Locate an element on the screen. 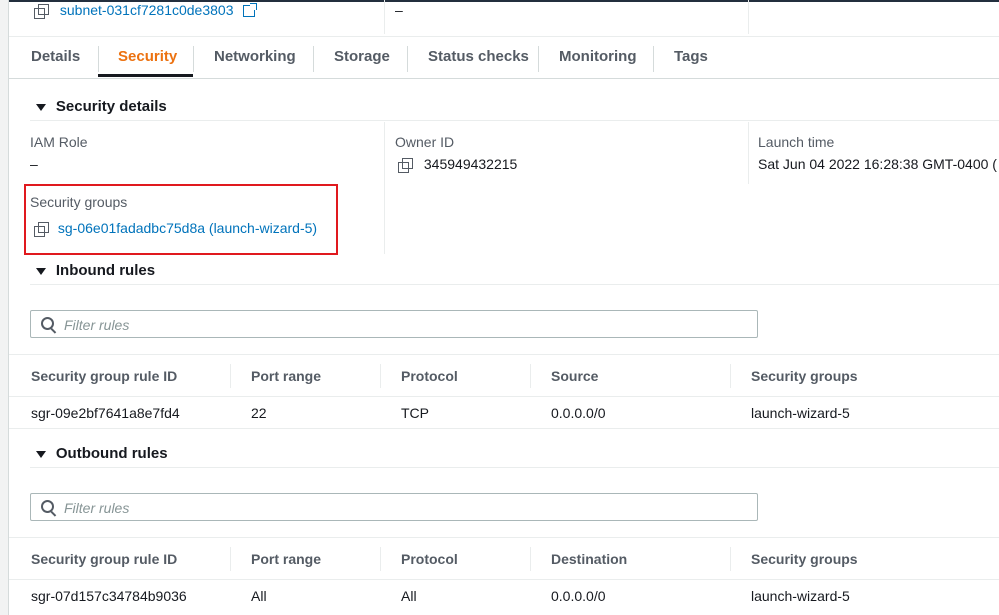 This screenshot has width=999, height=615. security-details-title: Security details is located at coordinates (111, 106).